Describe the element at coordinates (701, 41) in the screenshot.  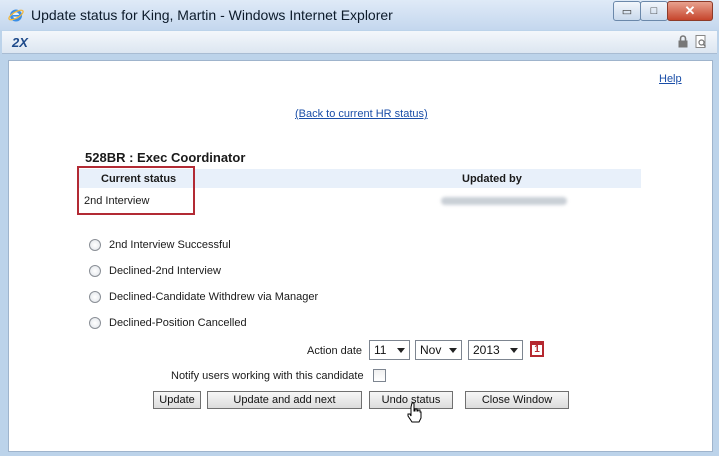
I see `page-report-icon` at that location.